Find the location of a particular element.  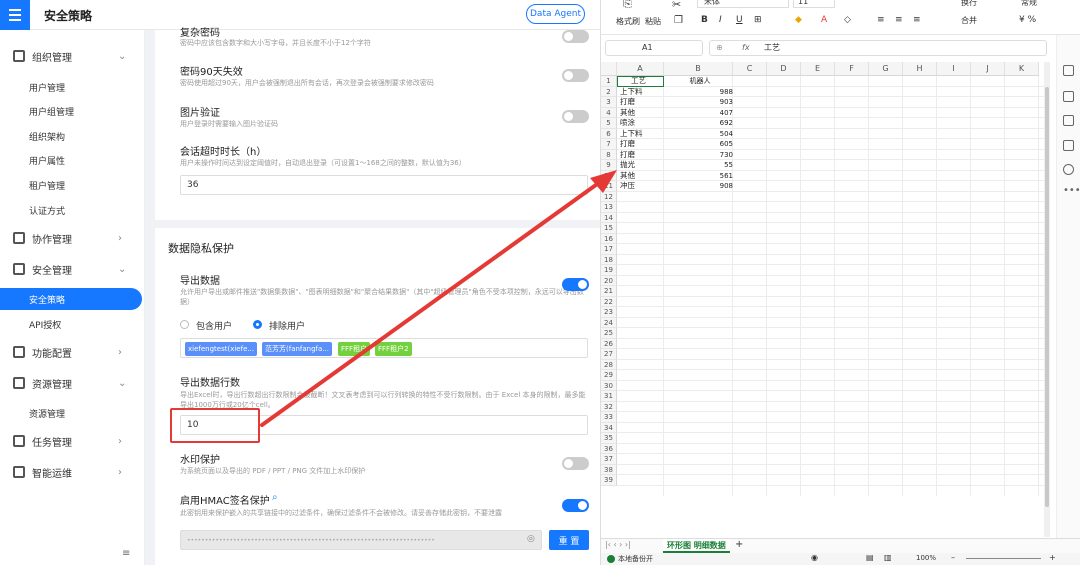

row-header: 3 is located at coordinates (609, 102).